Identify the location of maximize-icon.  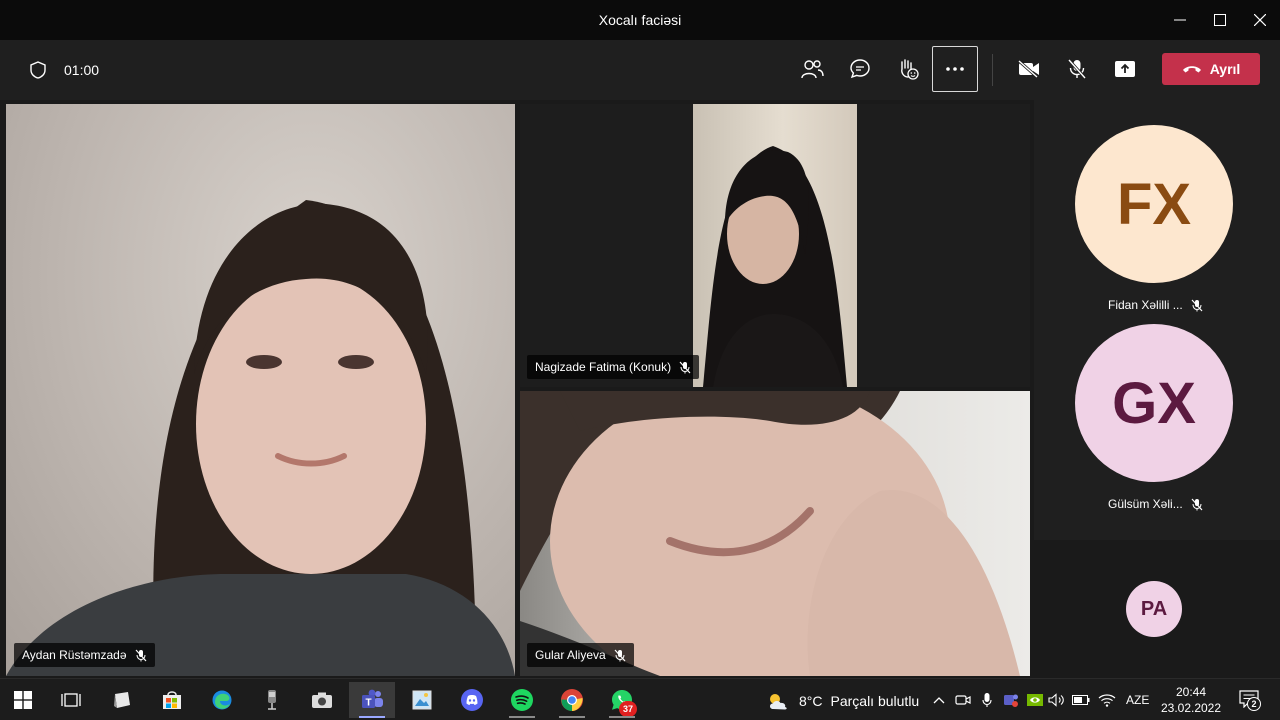
(1220, 20).